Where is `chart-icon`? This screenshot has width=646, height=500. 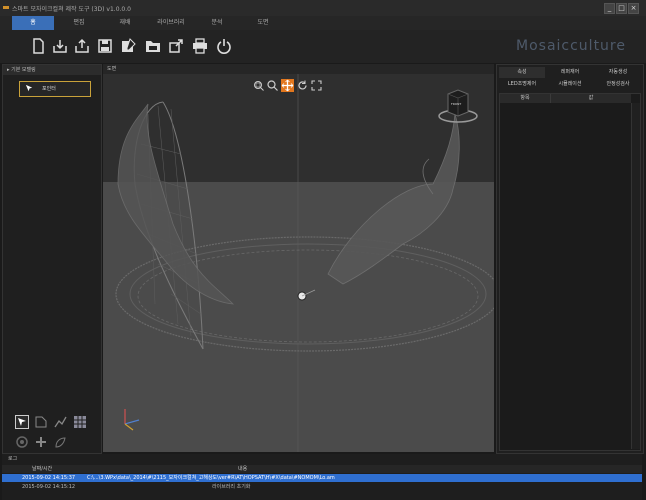 chart-icon is located at coordinates (60, 422).